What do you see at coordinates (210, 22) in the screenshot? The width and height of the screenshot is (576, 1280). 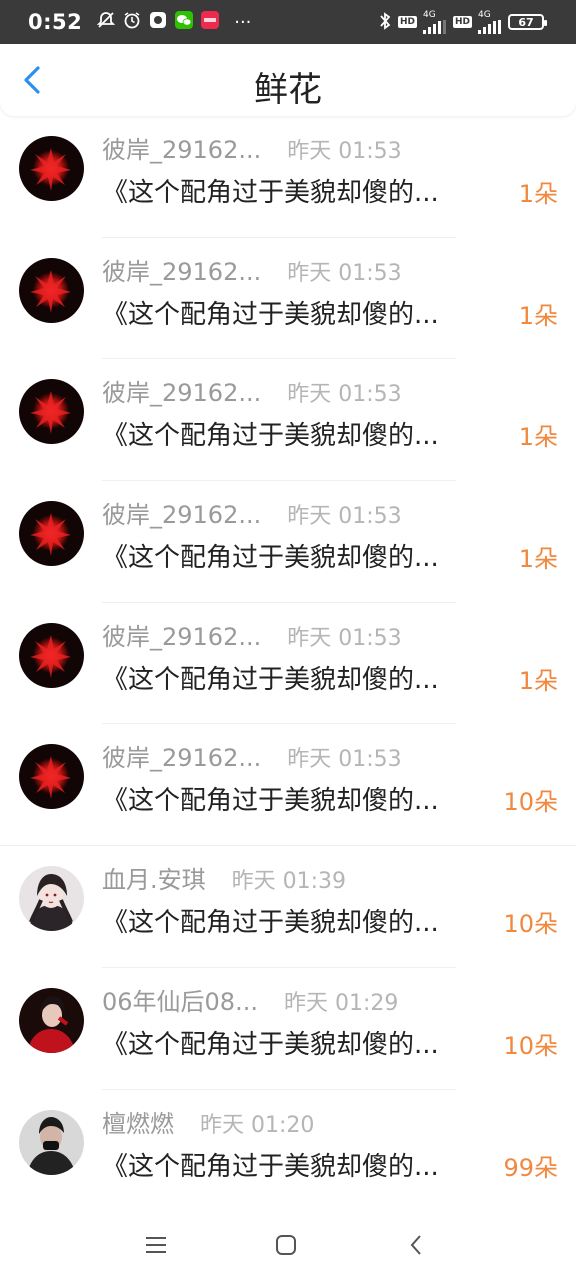 I see `red-app-icon` at bounding box center [210, 22].